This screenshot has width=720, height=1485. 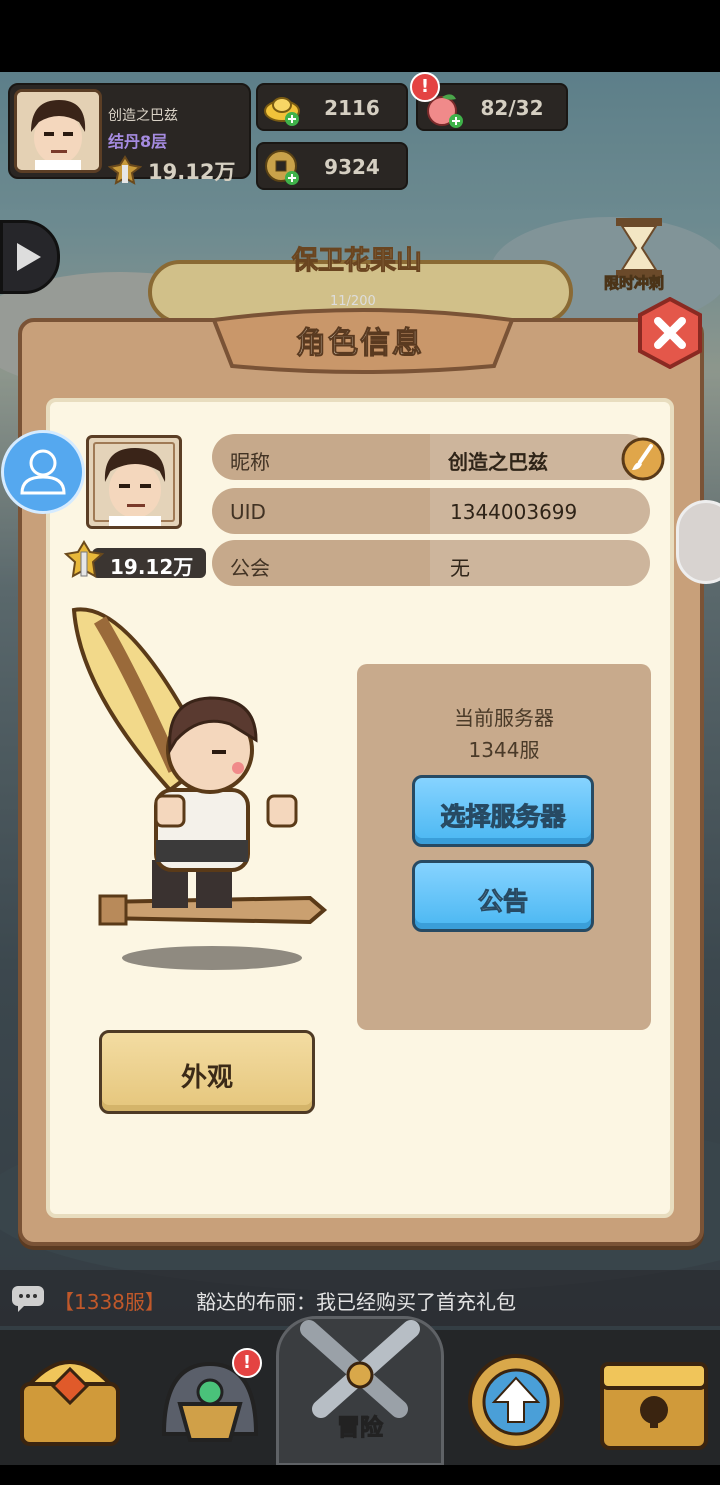 I want to click on locked-chest-icon, so click(x=654, y=1400).